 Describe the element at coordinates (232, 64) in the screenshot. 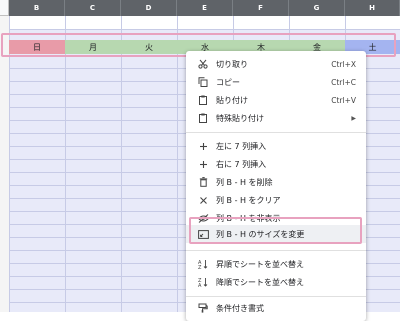

I see `menu-label-cut: 切り取り` at that location.